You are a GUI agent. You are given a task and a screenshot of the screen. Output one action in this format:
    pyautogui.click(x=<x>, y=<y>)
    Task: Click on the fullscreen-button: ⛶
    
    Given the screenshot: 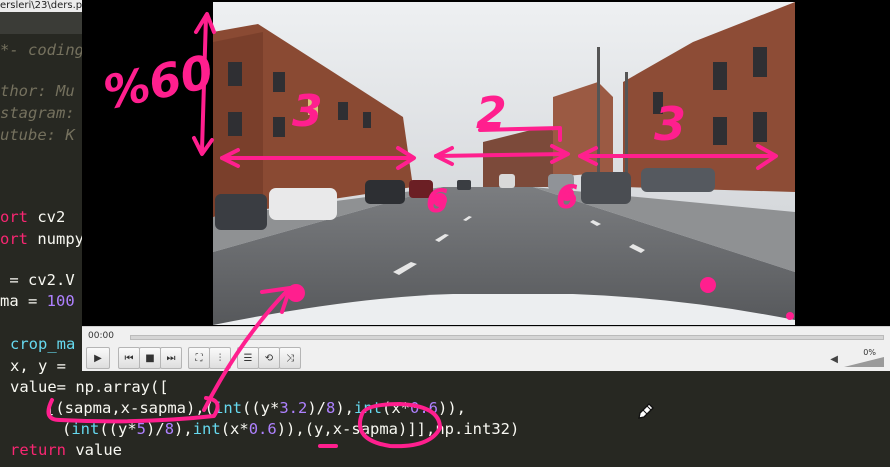 What is the action you would take?
    pyautogui.click(x=199, y=358)
    